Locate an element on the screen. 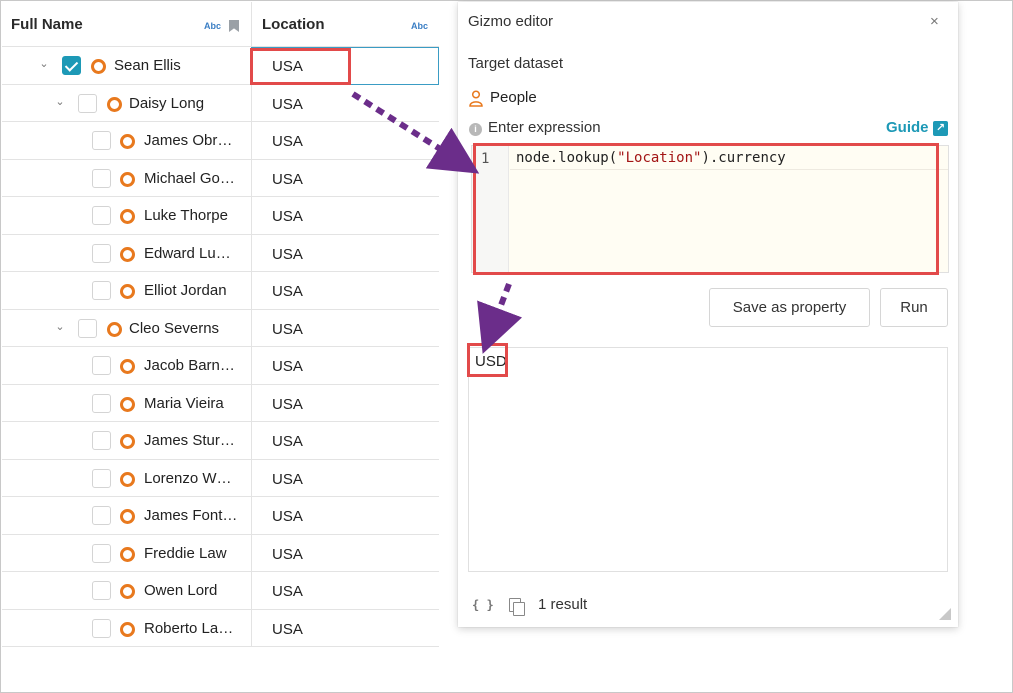 The image size is (1013, 693). full-name-cell: Freddie Law is located at coordinates (126, 553).